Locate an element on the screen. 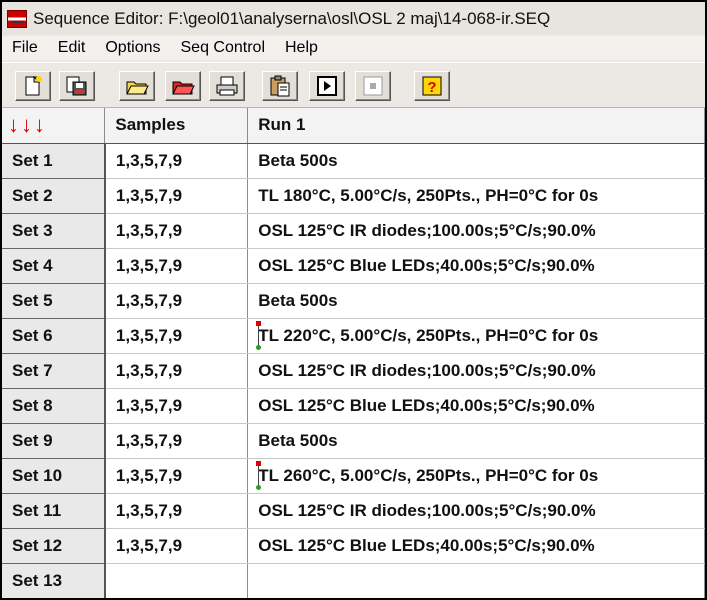 Image resolution: width=707 pixels, height=600 pixels. save-button is located at coordinates (77, 86).